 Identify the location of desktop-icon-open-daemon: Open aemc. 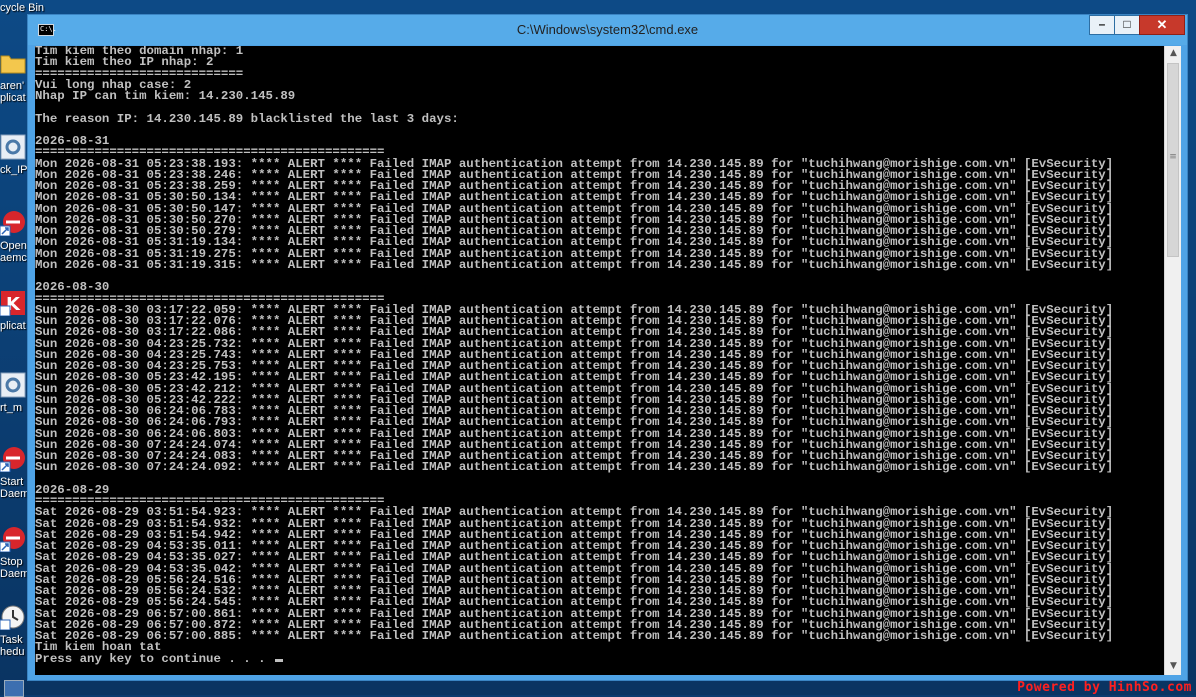
(14, 237).